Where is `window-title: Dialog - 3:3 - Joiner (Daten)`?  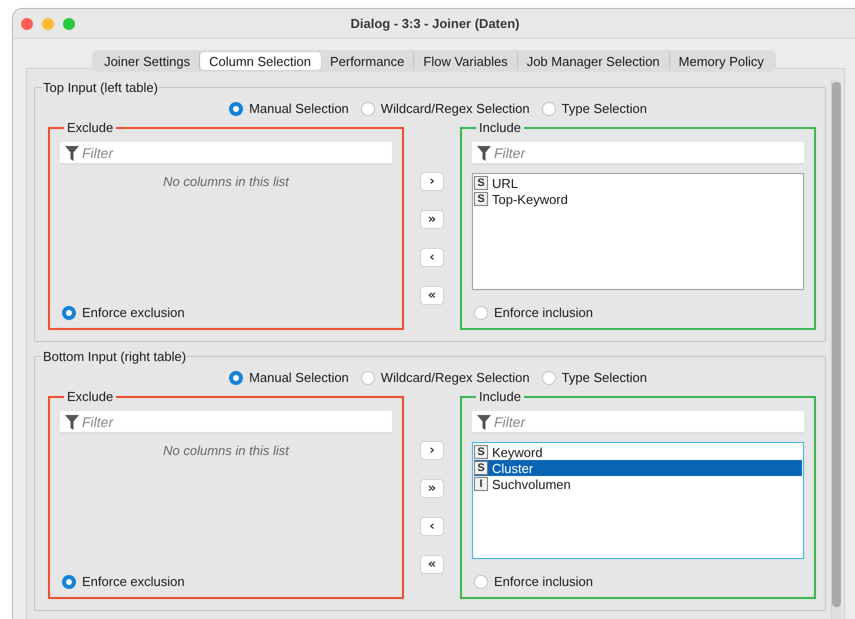
window-title: Dialog - 3:3 - Joiner (Daten) is located at coordinates (435, 23).